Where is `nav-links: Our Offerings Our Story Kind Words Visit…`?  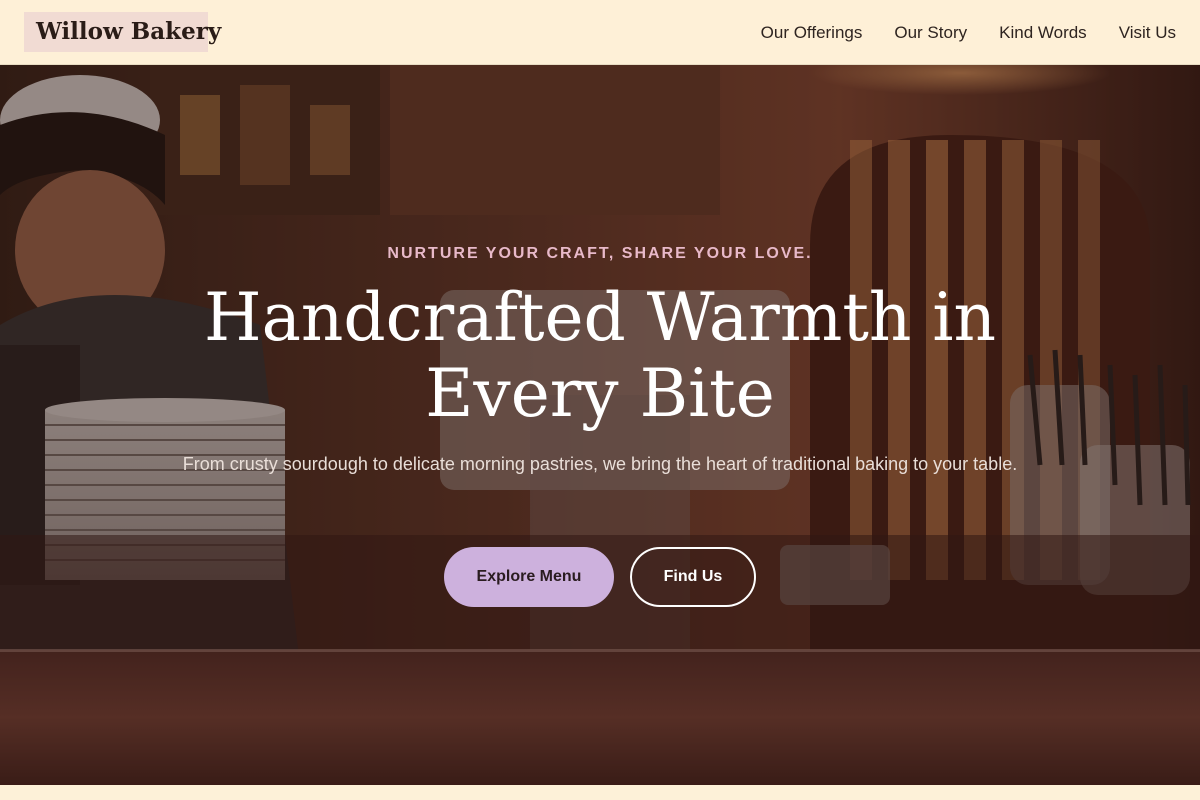
nav-links: Our Offerings Our Story Kind Words Visit… is located at coordinates (968, 32).